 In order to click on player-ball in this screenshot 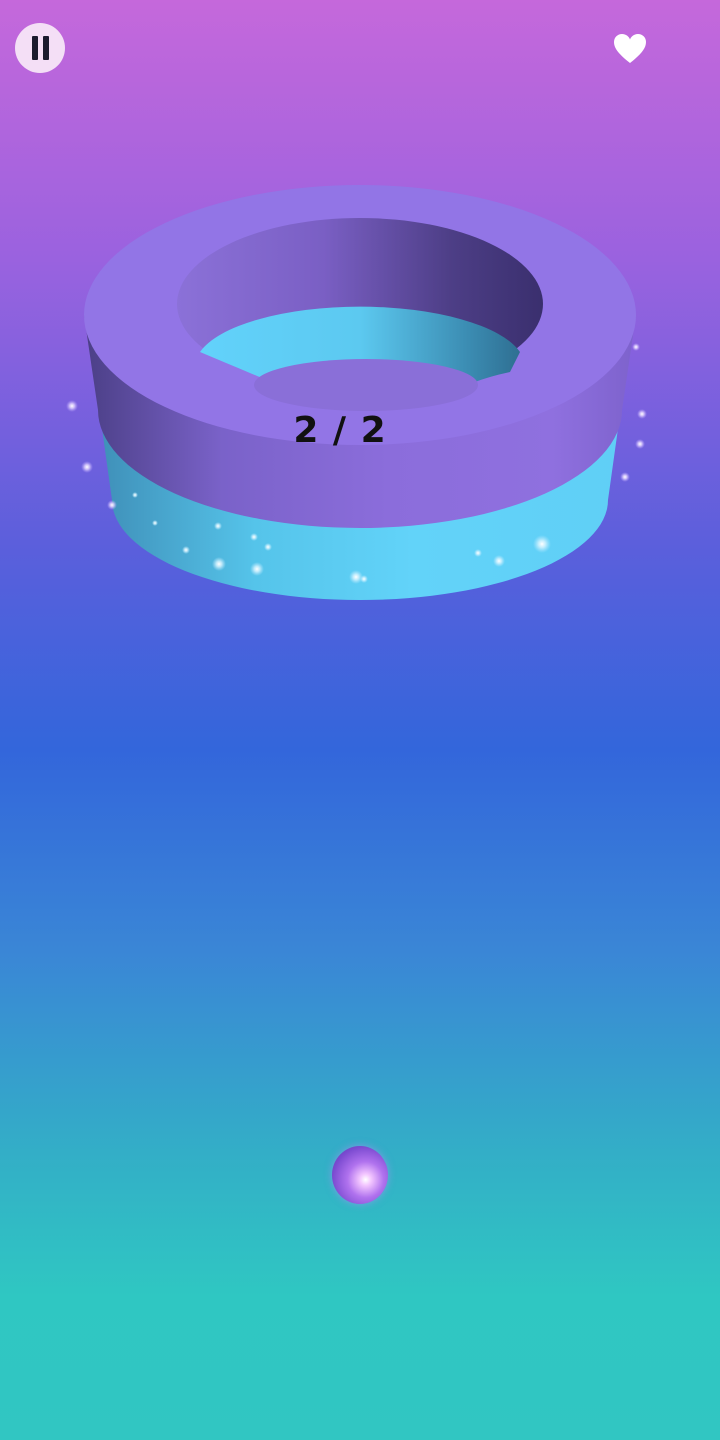, I will do `click(360, 1175)`.